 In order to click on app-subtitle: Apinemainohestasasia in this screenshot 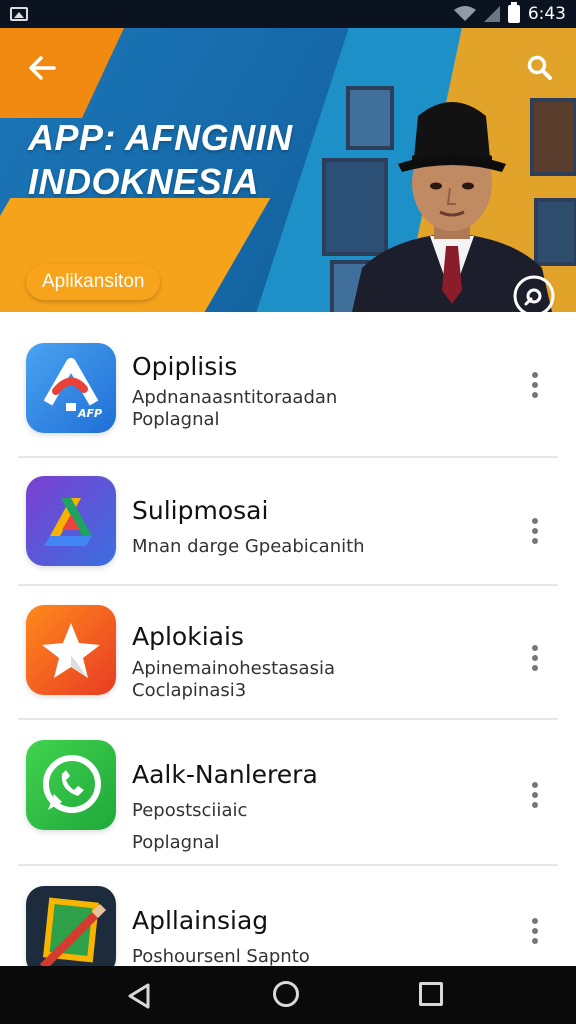, I will do `click(233, 668)`.